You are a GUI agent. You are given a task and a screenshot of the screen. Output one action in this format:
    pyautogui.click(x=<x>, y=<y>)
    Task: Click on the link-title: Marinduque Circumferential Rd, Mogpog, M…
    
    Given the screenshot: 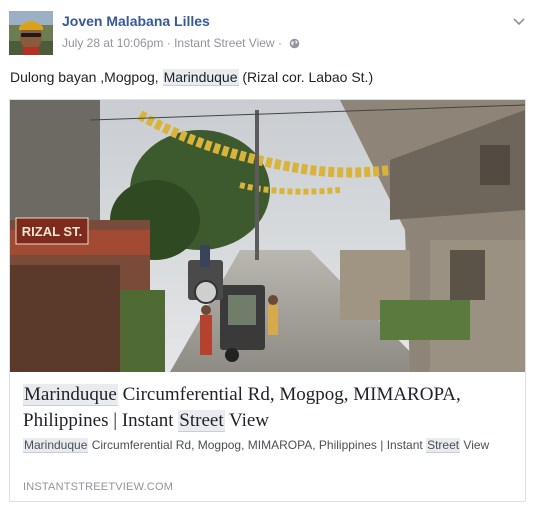 What is the action you would take?
    pyautogui.click(x=270, y=408)
    